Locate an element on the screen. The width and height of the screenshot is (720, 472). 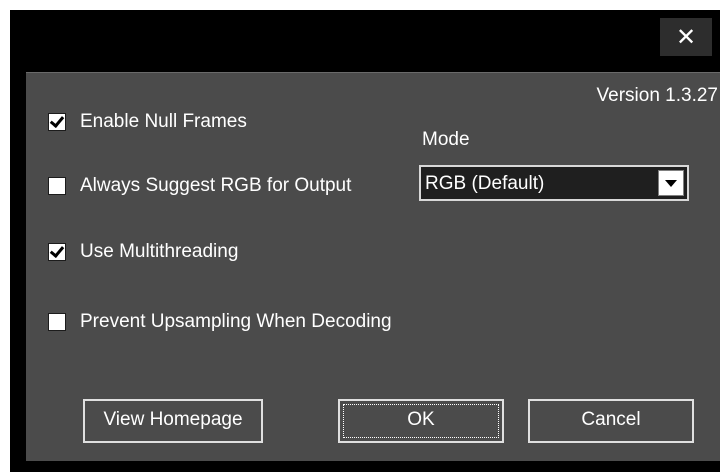
ok-button: OK is located at coordinates (421, 421).